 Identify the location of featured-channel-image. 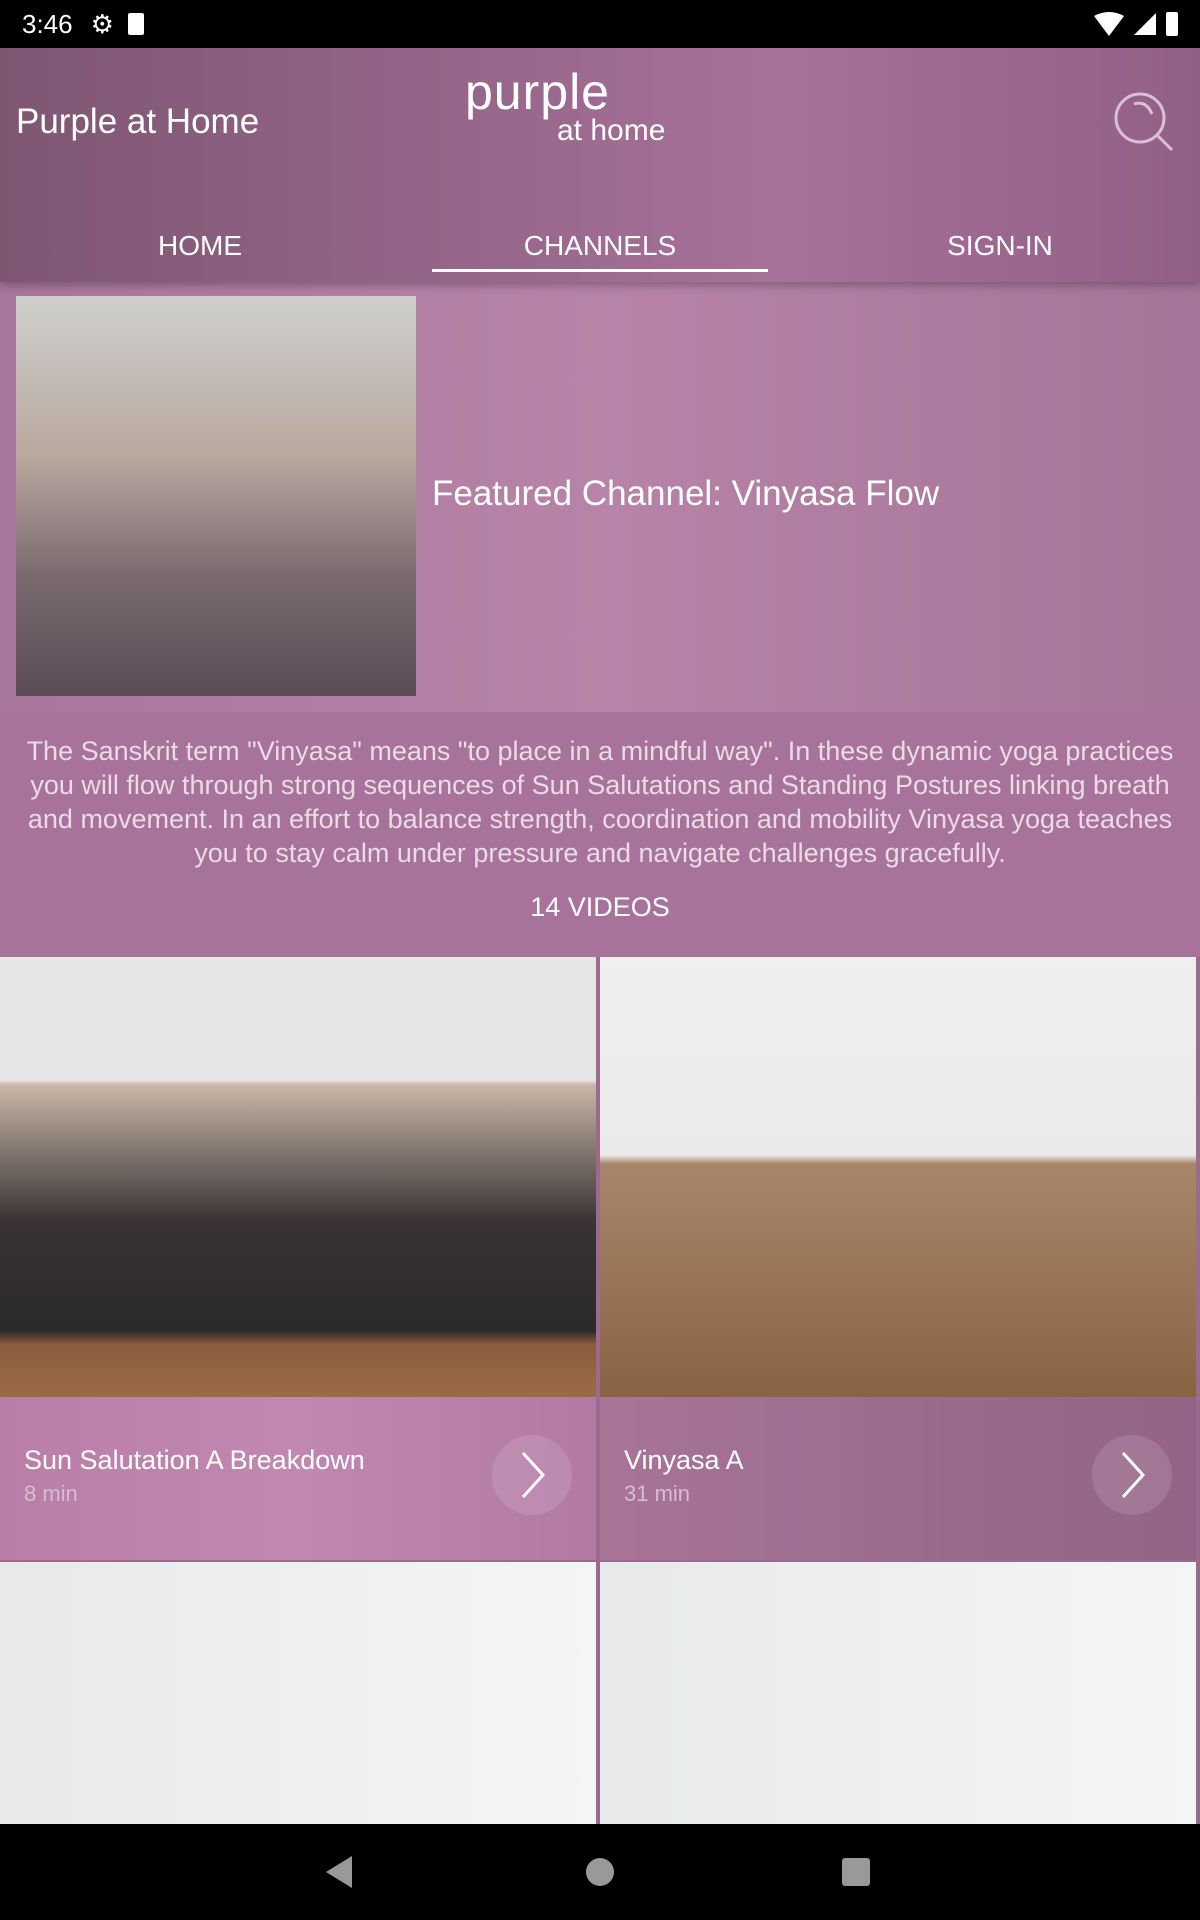
(216, 496).